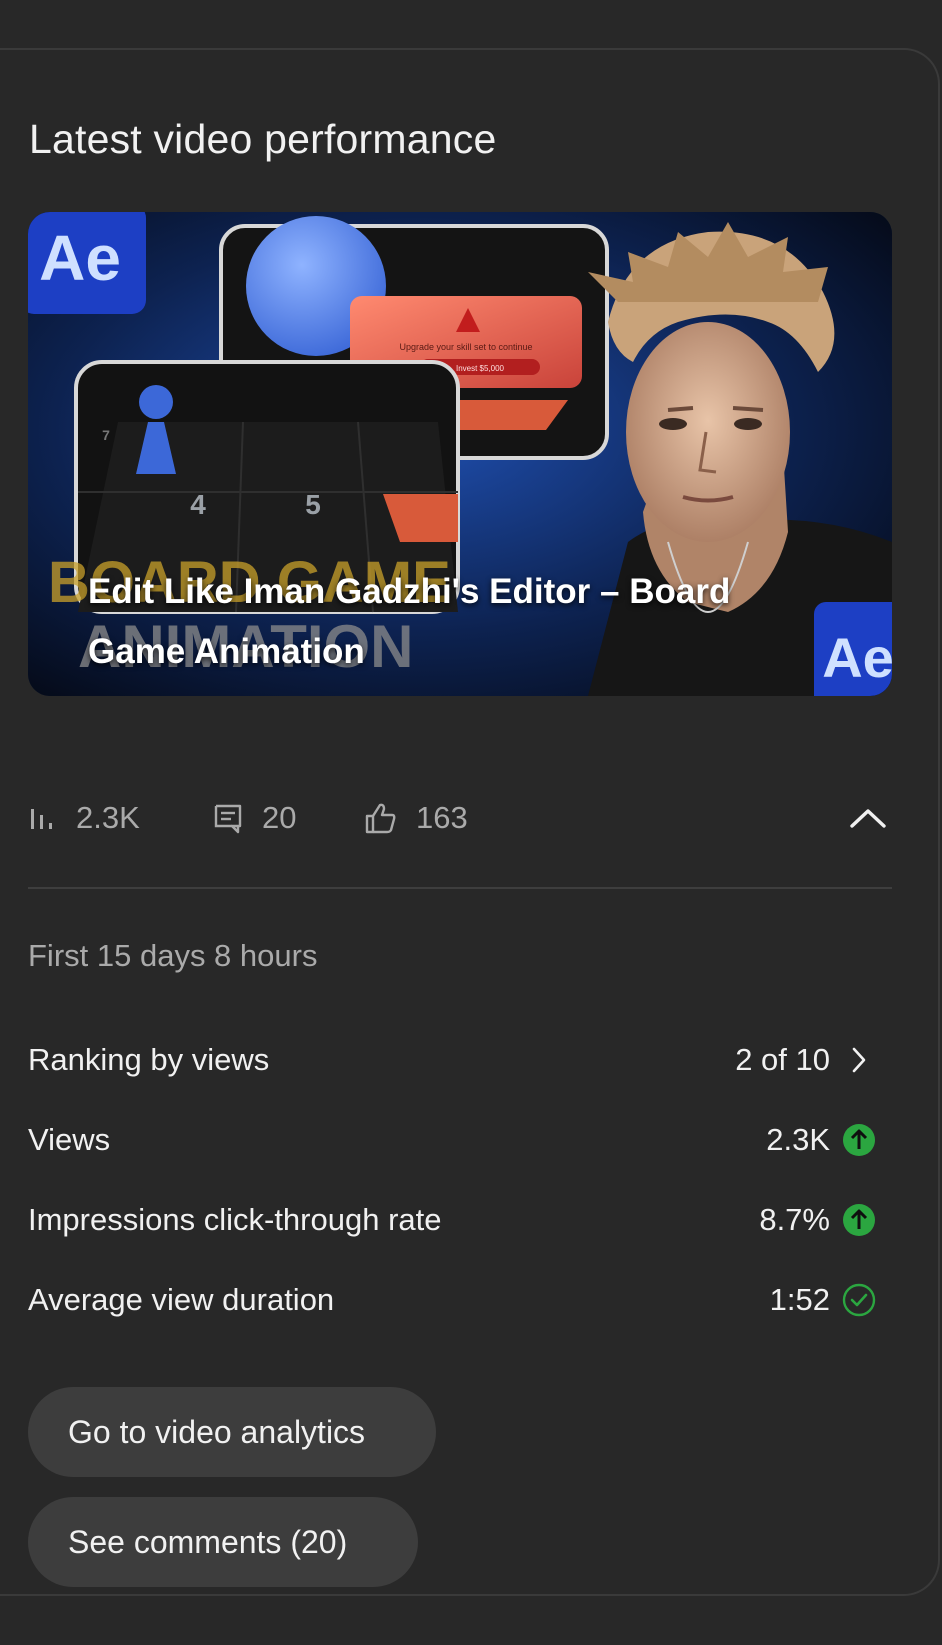 This screenshot has height=1645, width=942. Describe the element at coordinates (223, 1542) in the screenshot. I see `see-comments-button: See comments (20)` at that location.